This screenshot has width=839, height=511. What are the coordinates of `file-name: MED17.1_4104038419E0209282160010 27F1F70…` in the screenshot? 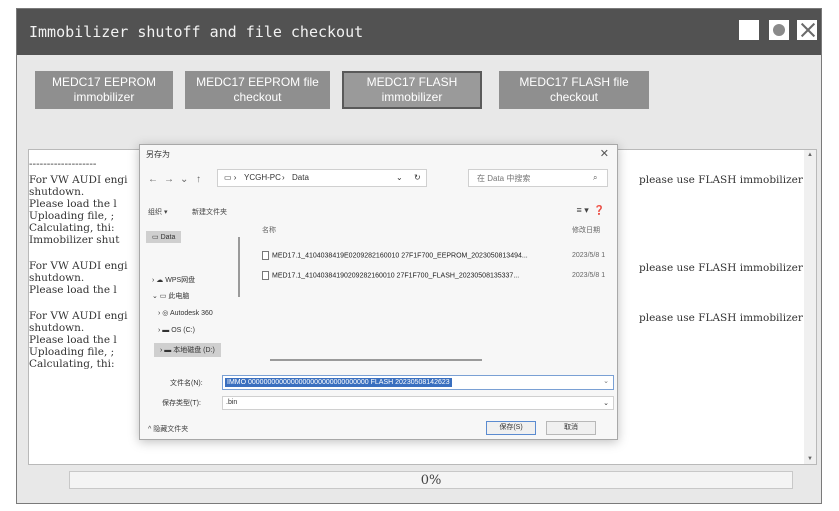 It's located at (400, 256).